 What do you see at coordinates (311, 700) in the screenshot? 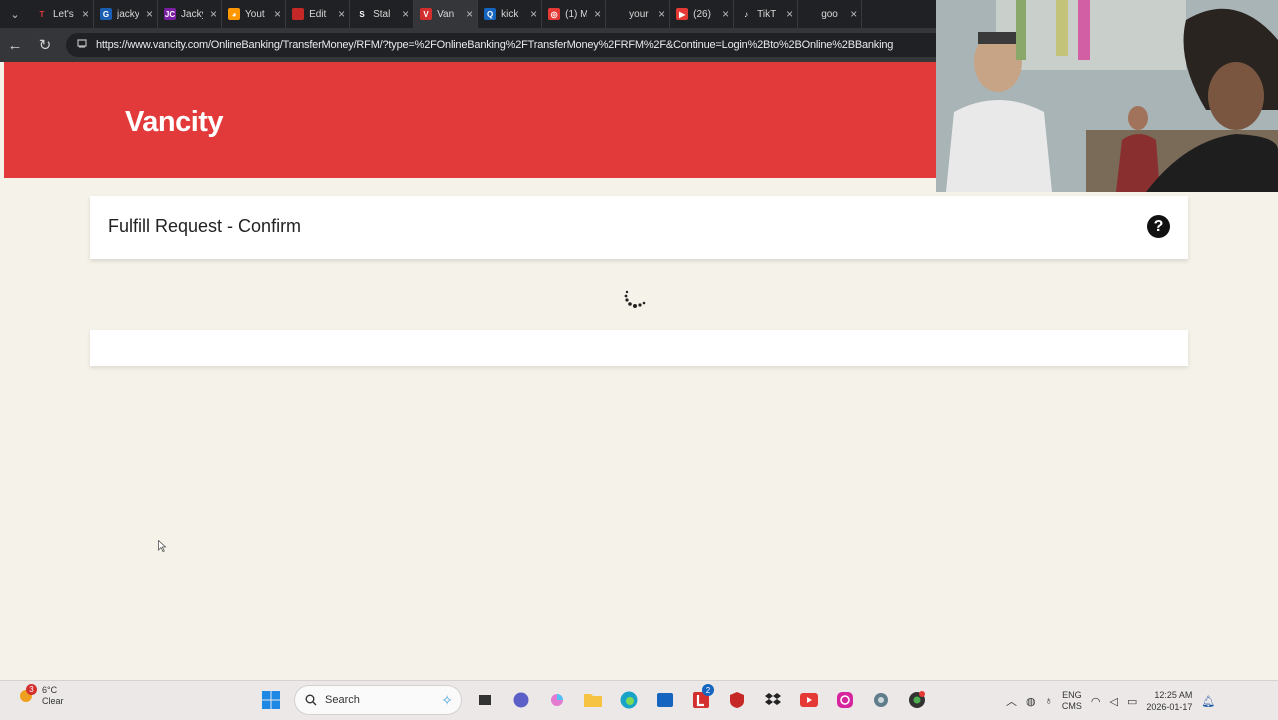
I see `search-icon` at bounding box center [311, 700].